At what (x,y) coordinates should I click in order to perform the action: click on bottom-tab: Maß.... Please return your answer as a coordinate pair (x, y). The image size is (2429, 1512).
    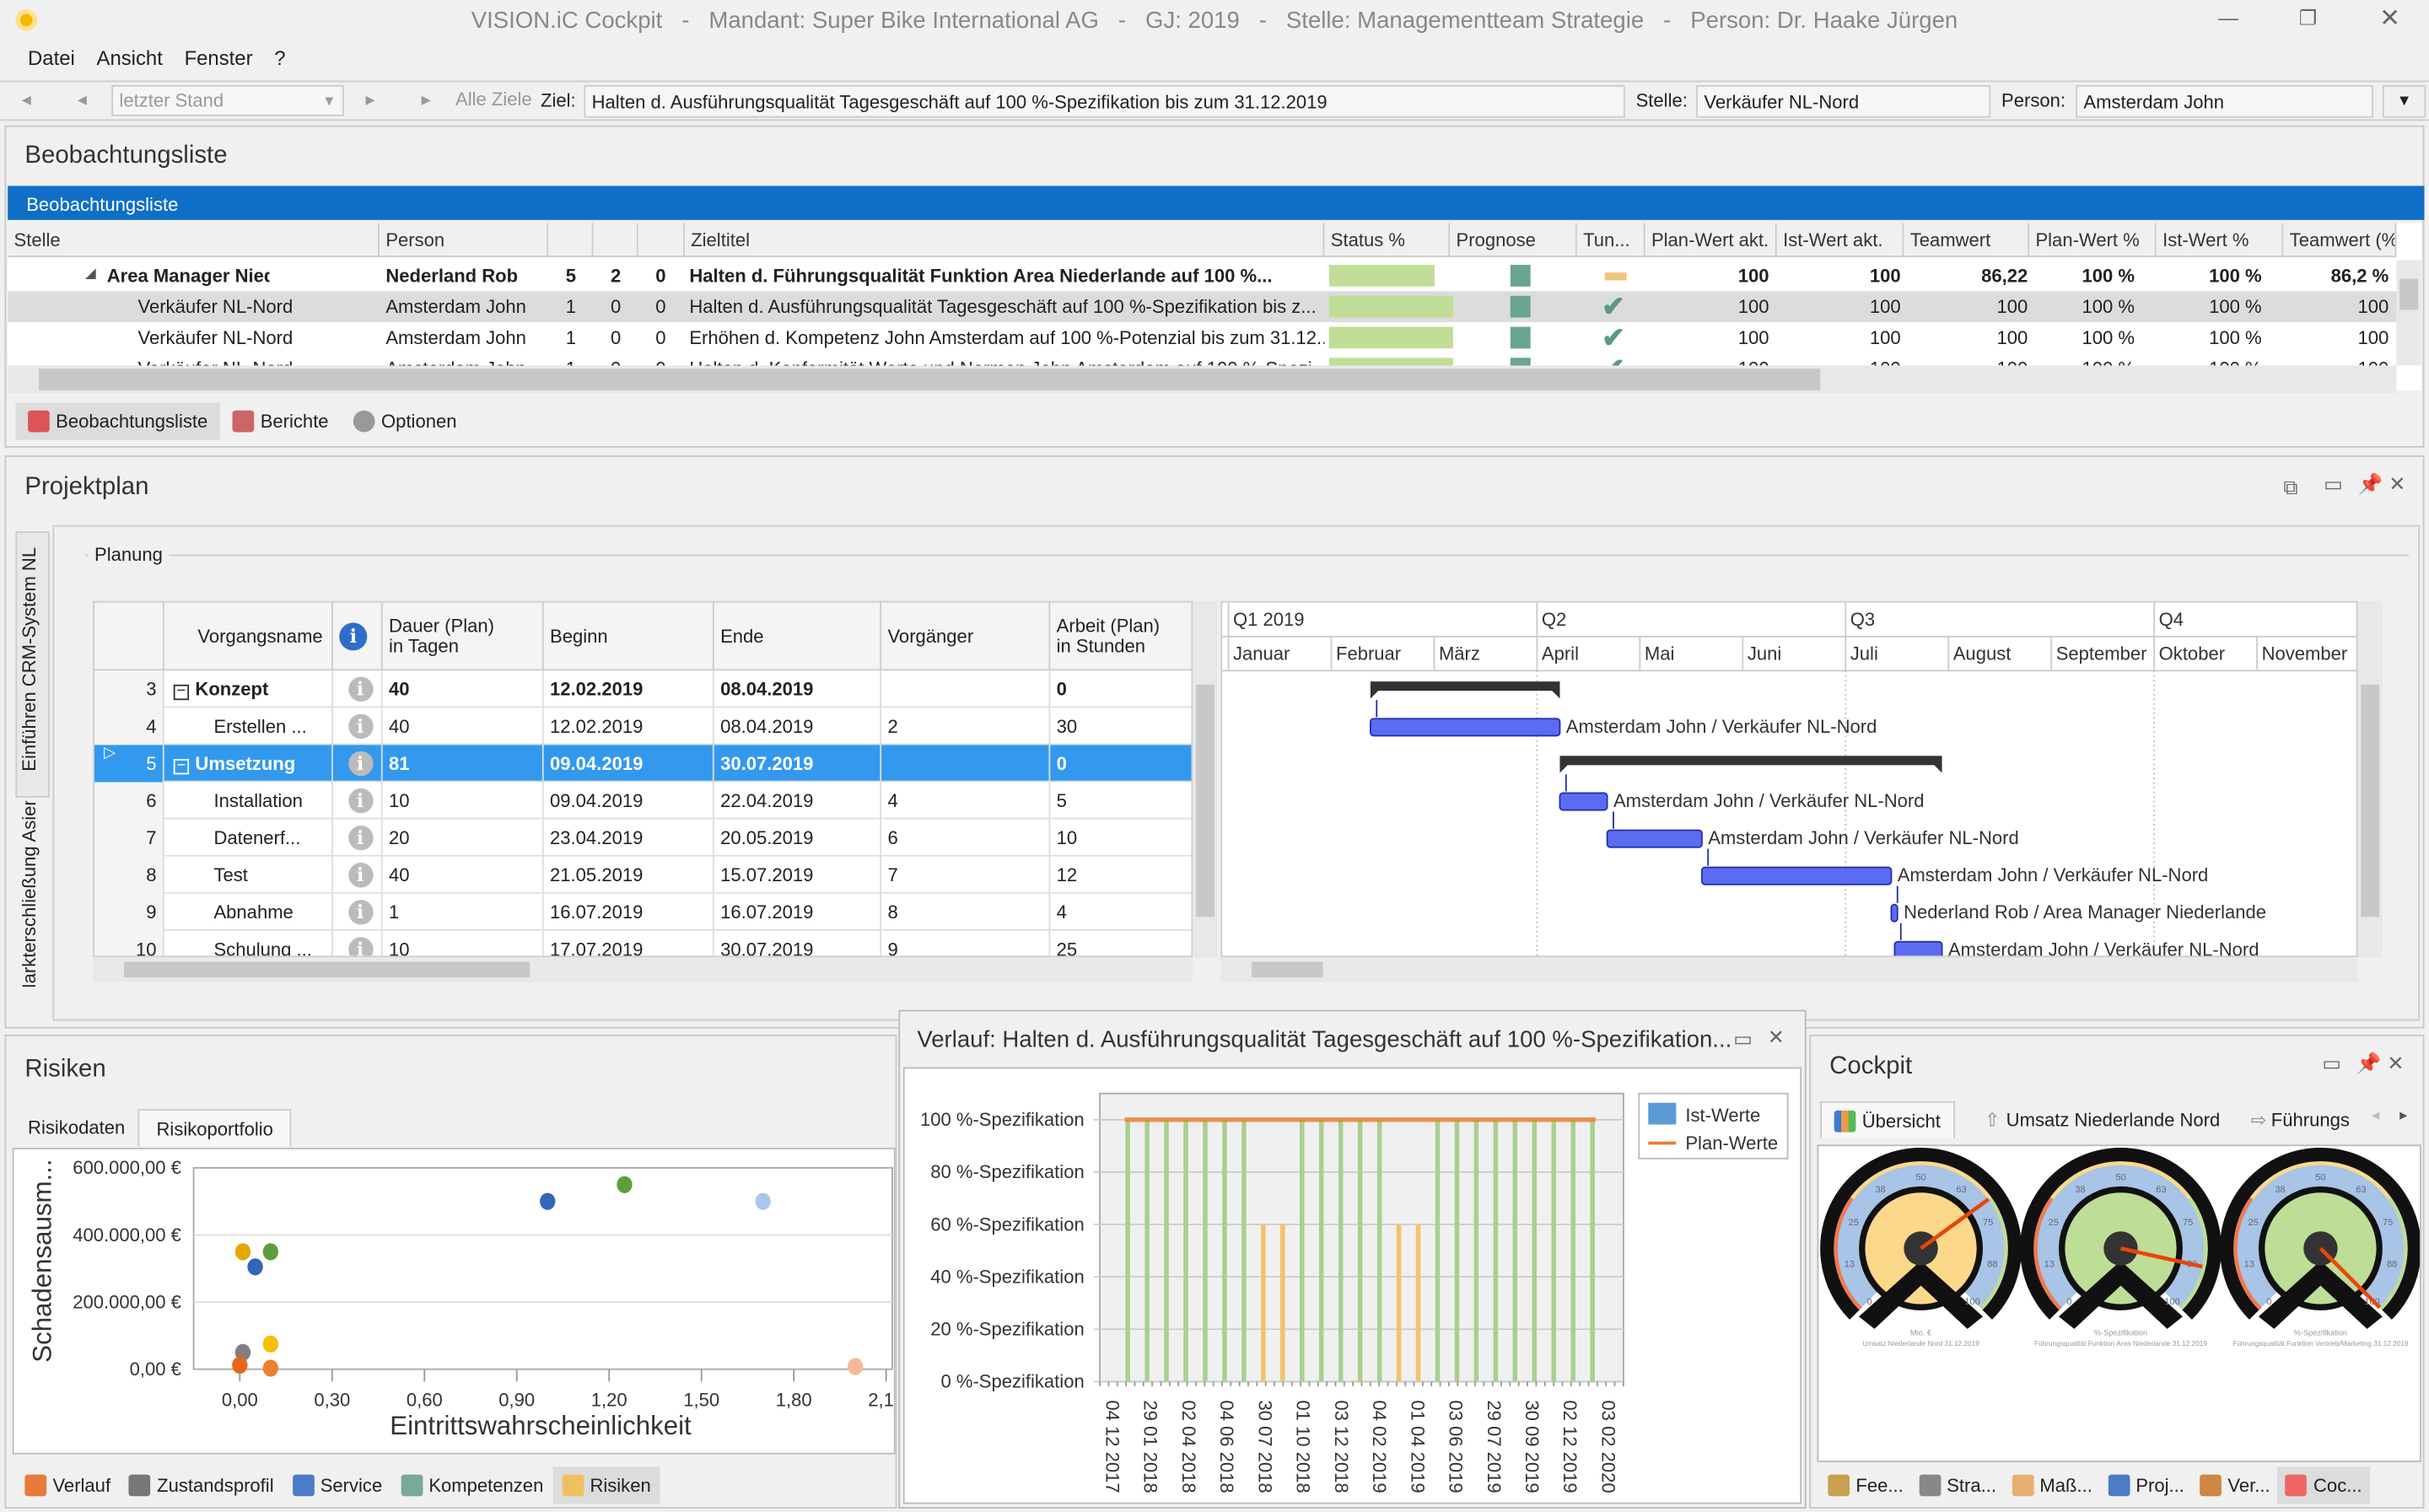
    Looking at the image, I should click on (2052, 1485).